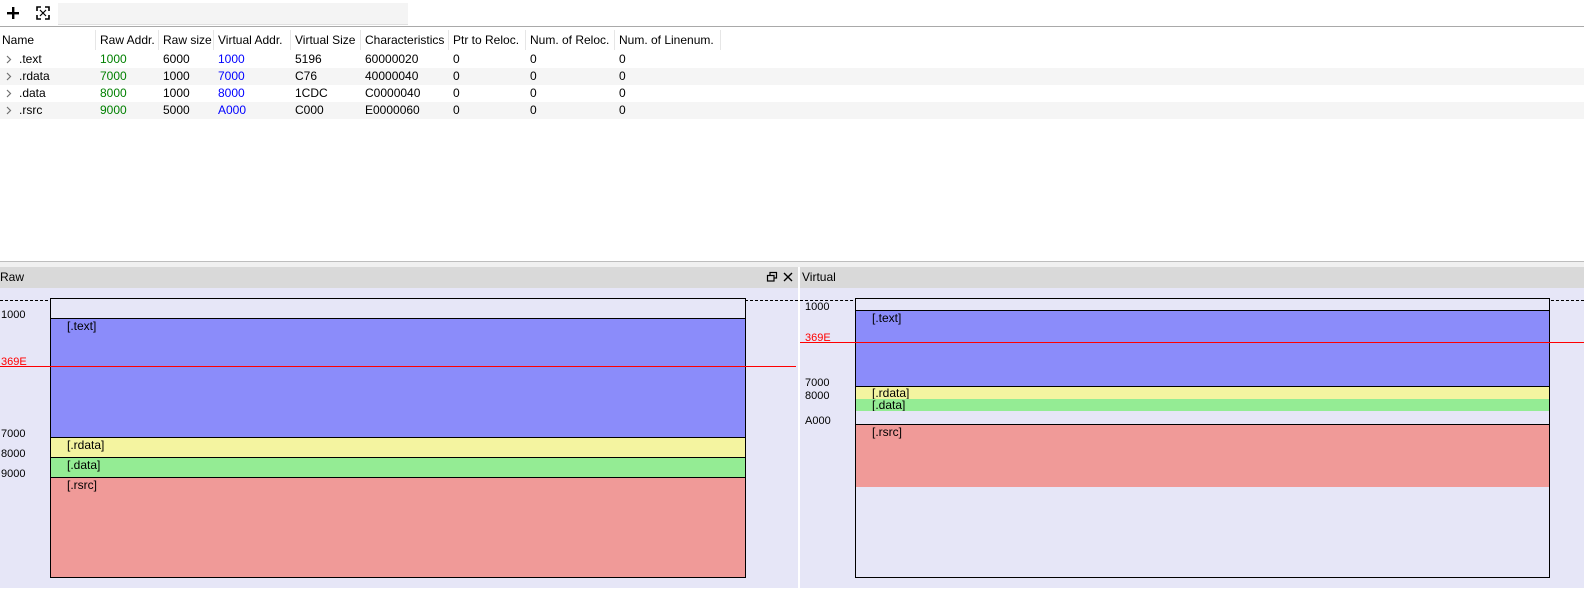 The height and width of the screenshot is (595, 1584). I want to click on raw-section-data: [.data], so click(398, 467).